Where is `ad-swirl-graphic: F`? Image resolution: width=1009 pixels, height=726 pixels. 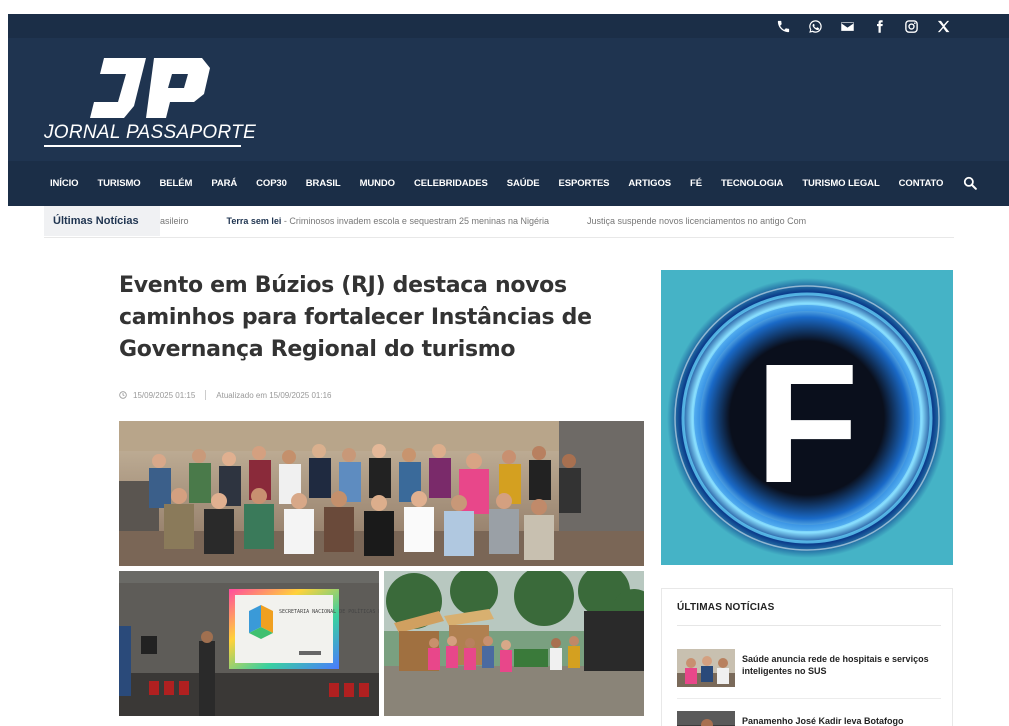 ad-swirl-graphic: F is located at coordinates (807, 418).